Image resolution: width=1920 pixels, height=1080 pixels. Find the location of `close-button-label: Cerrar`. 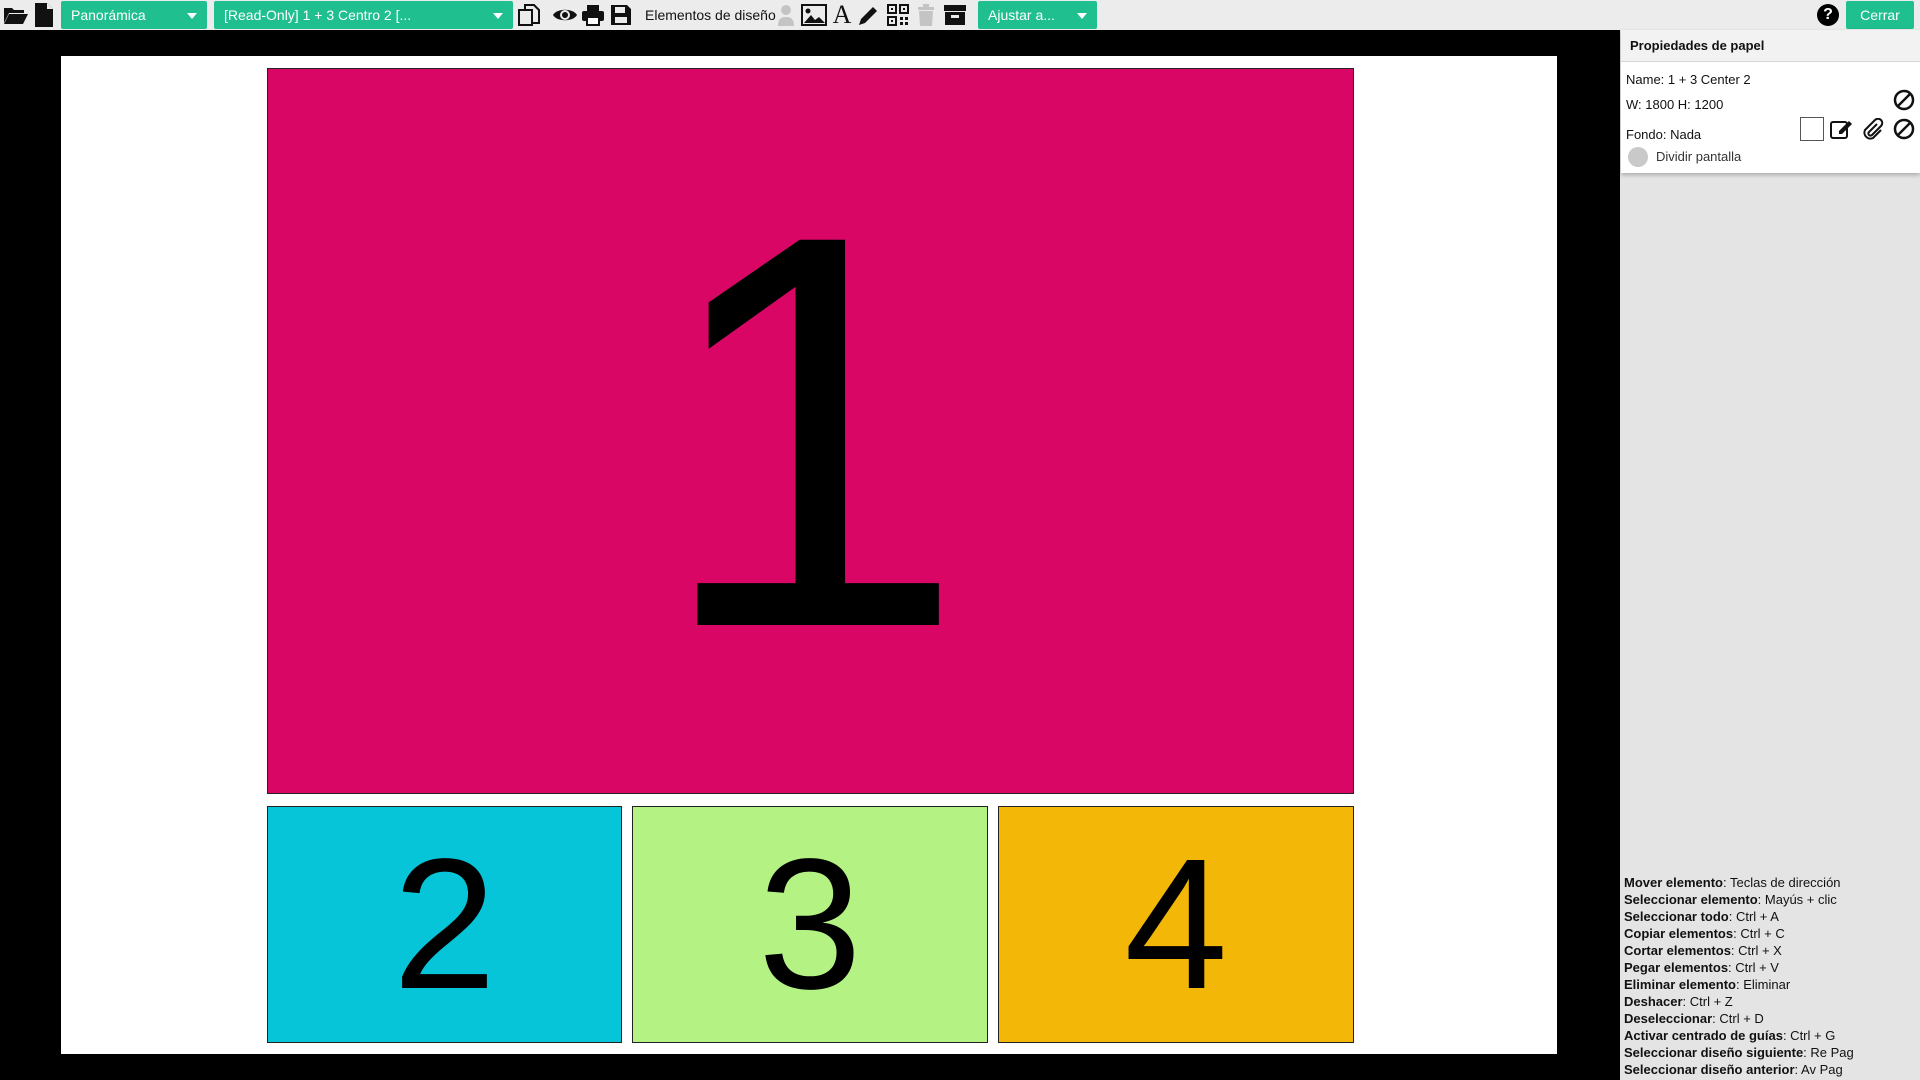

close-button-label: Cerrar is located at coordinates (1880, 15).